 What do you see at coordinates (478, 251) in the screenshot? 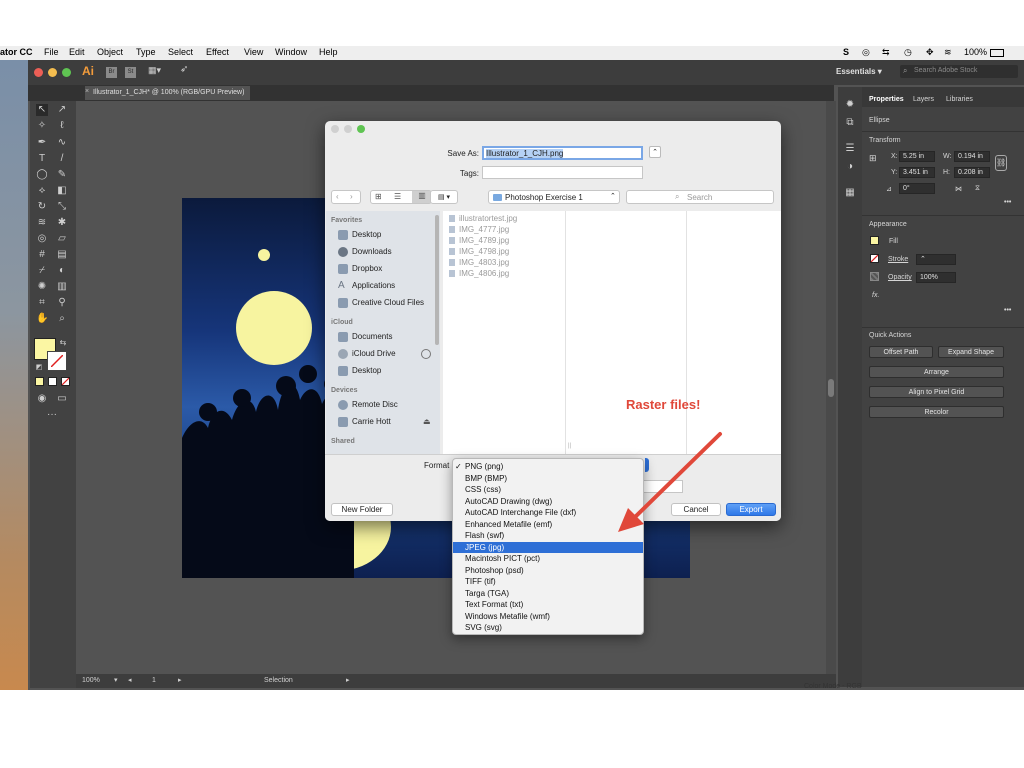
I see `file-item: IMG_4798.jpg` at bounding box center [478, 251].